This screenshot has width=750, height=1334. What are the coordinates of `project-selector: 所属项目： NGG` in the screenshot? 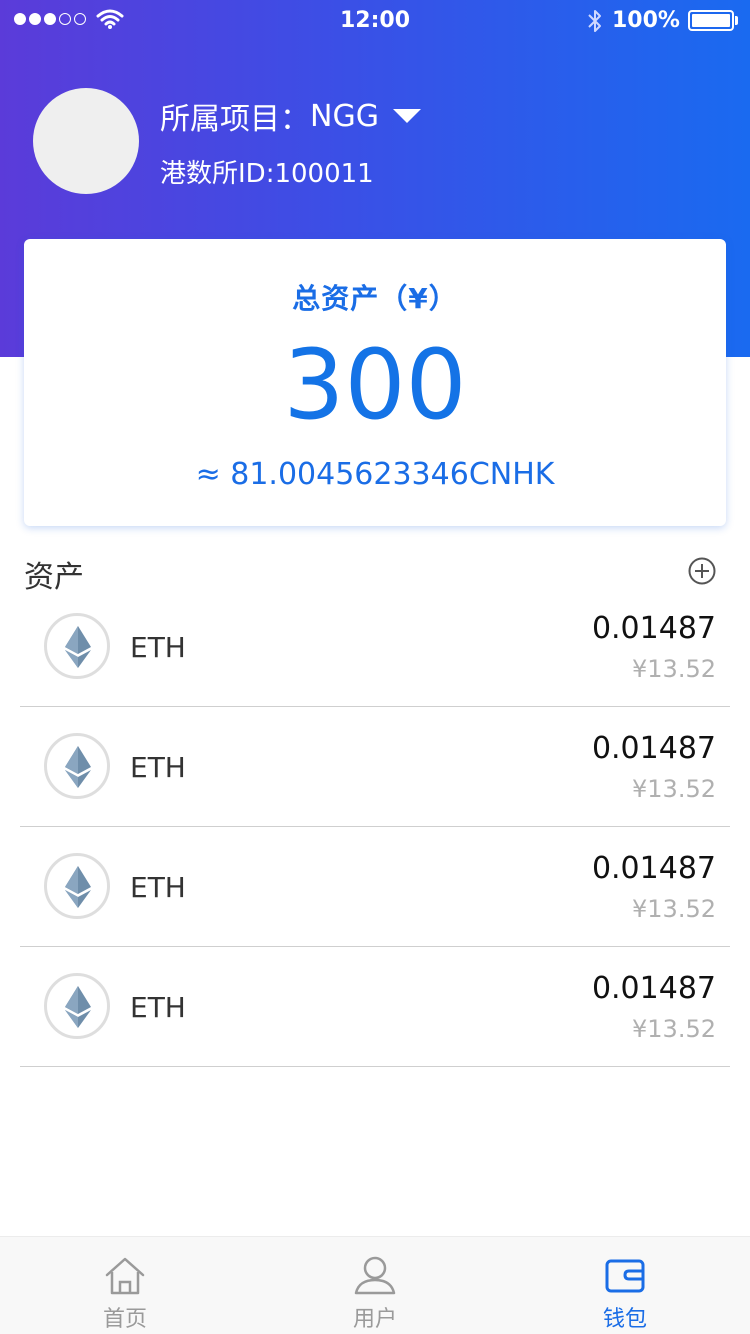 It's located at (290, 116).